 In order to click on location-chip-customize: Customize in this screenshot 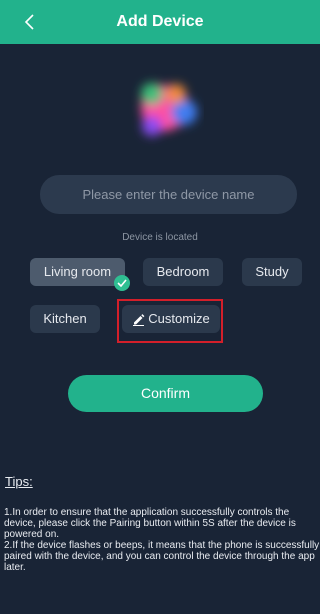, I will do `click(171, 319)`.